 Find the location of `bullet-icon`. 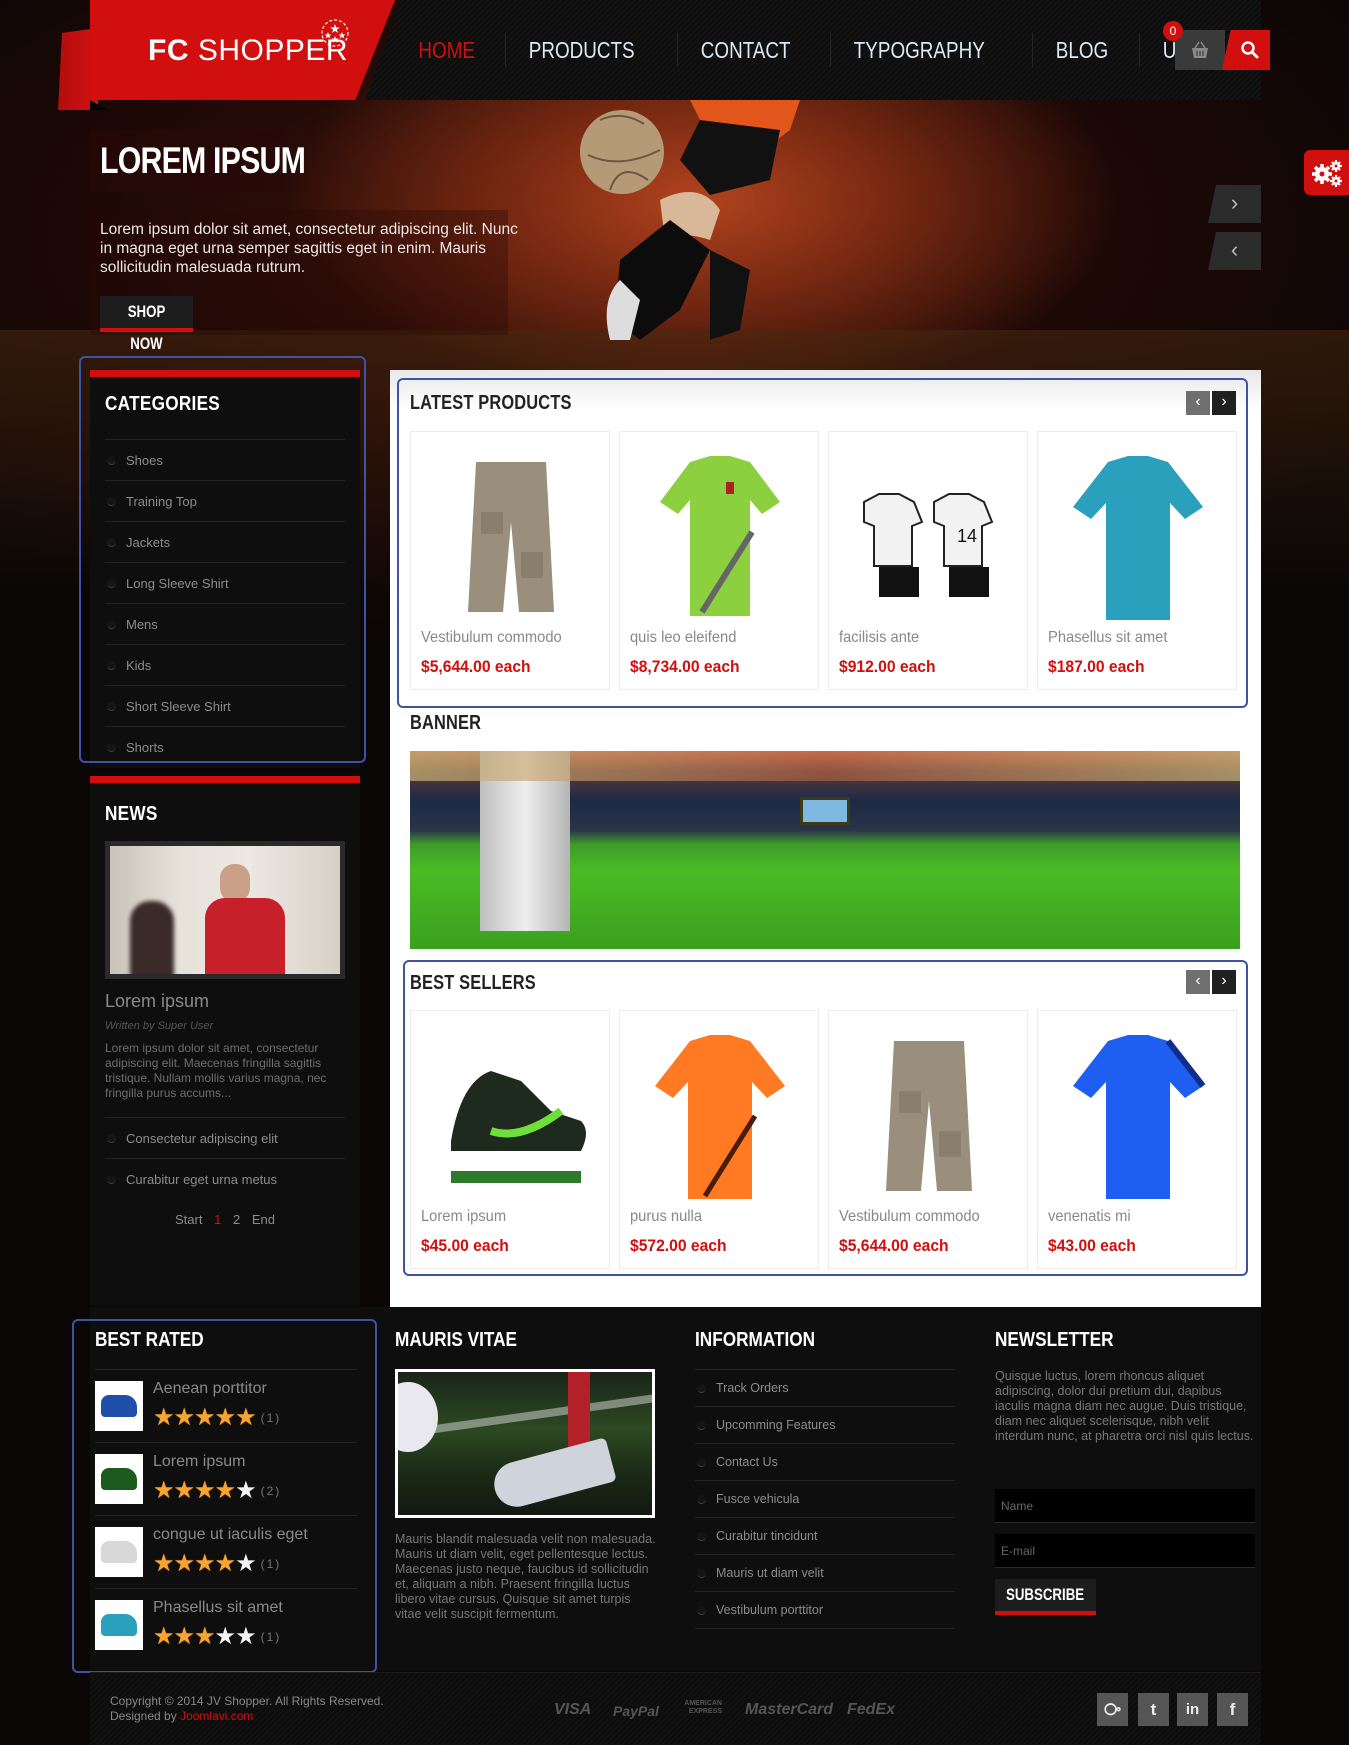

bullet-icon is located at coordinates (701, 1499).